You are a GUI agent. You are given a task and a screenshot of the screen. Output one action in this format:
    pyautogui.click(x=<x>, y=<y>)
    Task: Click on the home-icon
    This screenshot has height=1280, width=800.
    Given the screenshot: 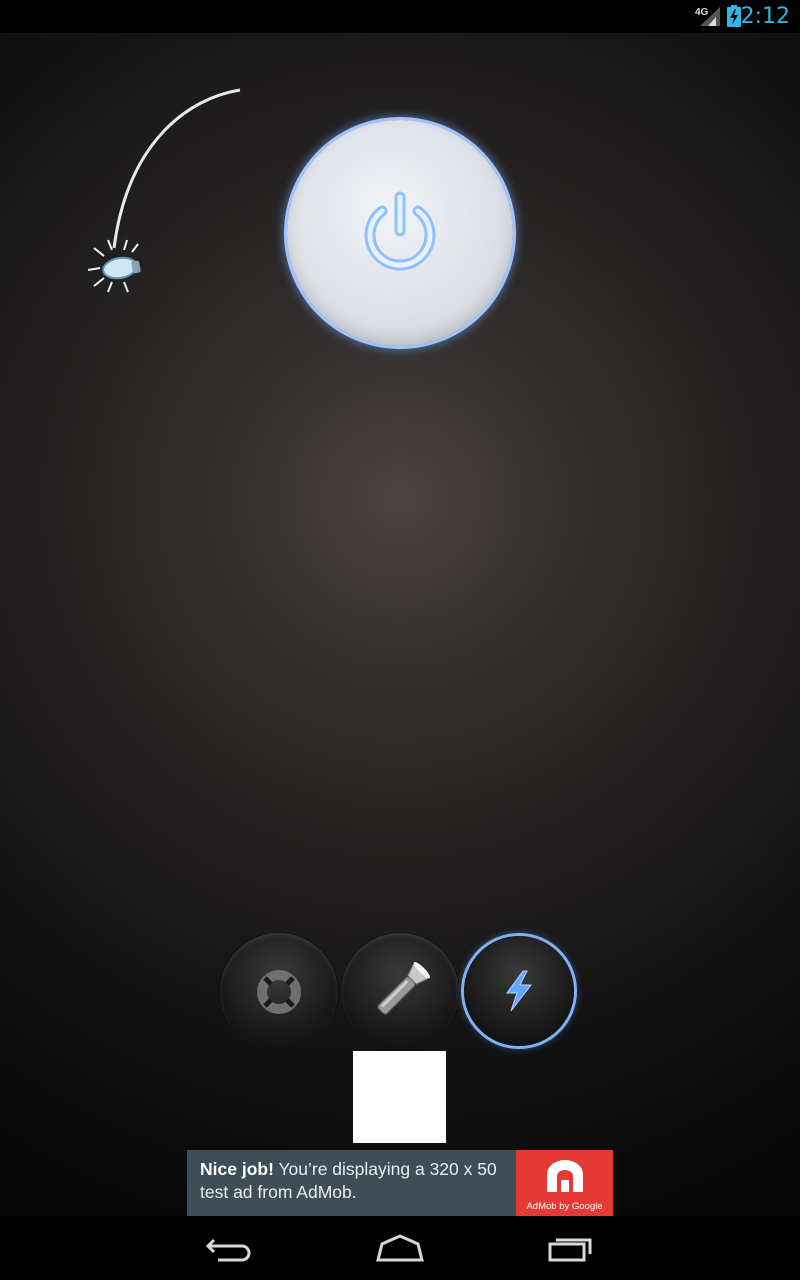 What is the action you would take?
    pyautogui.click(x=400, y=1248)
    